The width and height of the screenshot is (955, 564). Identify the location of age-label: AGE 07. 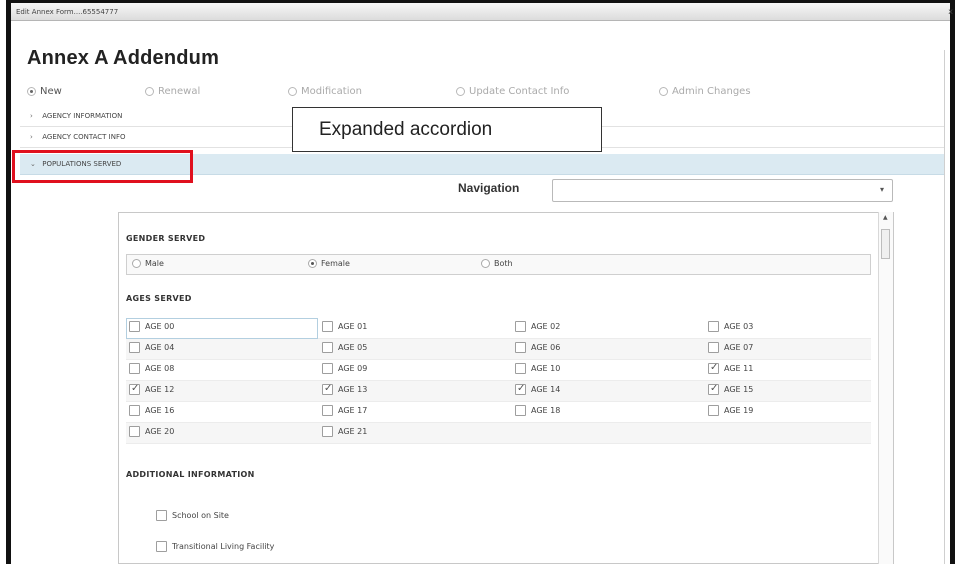
(739, 347).